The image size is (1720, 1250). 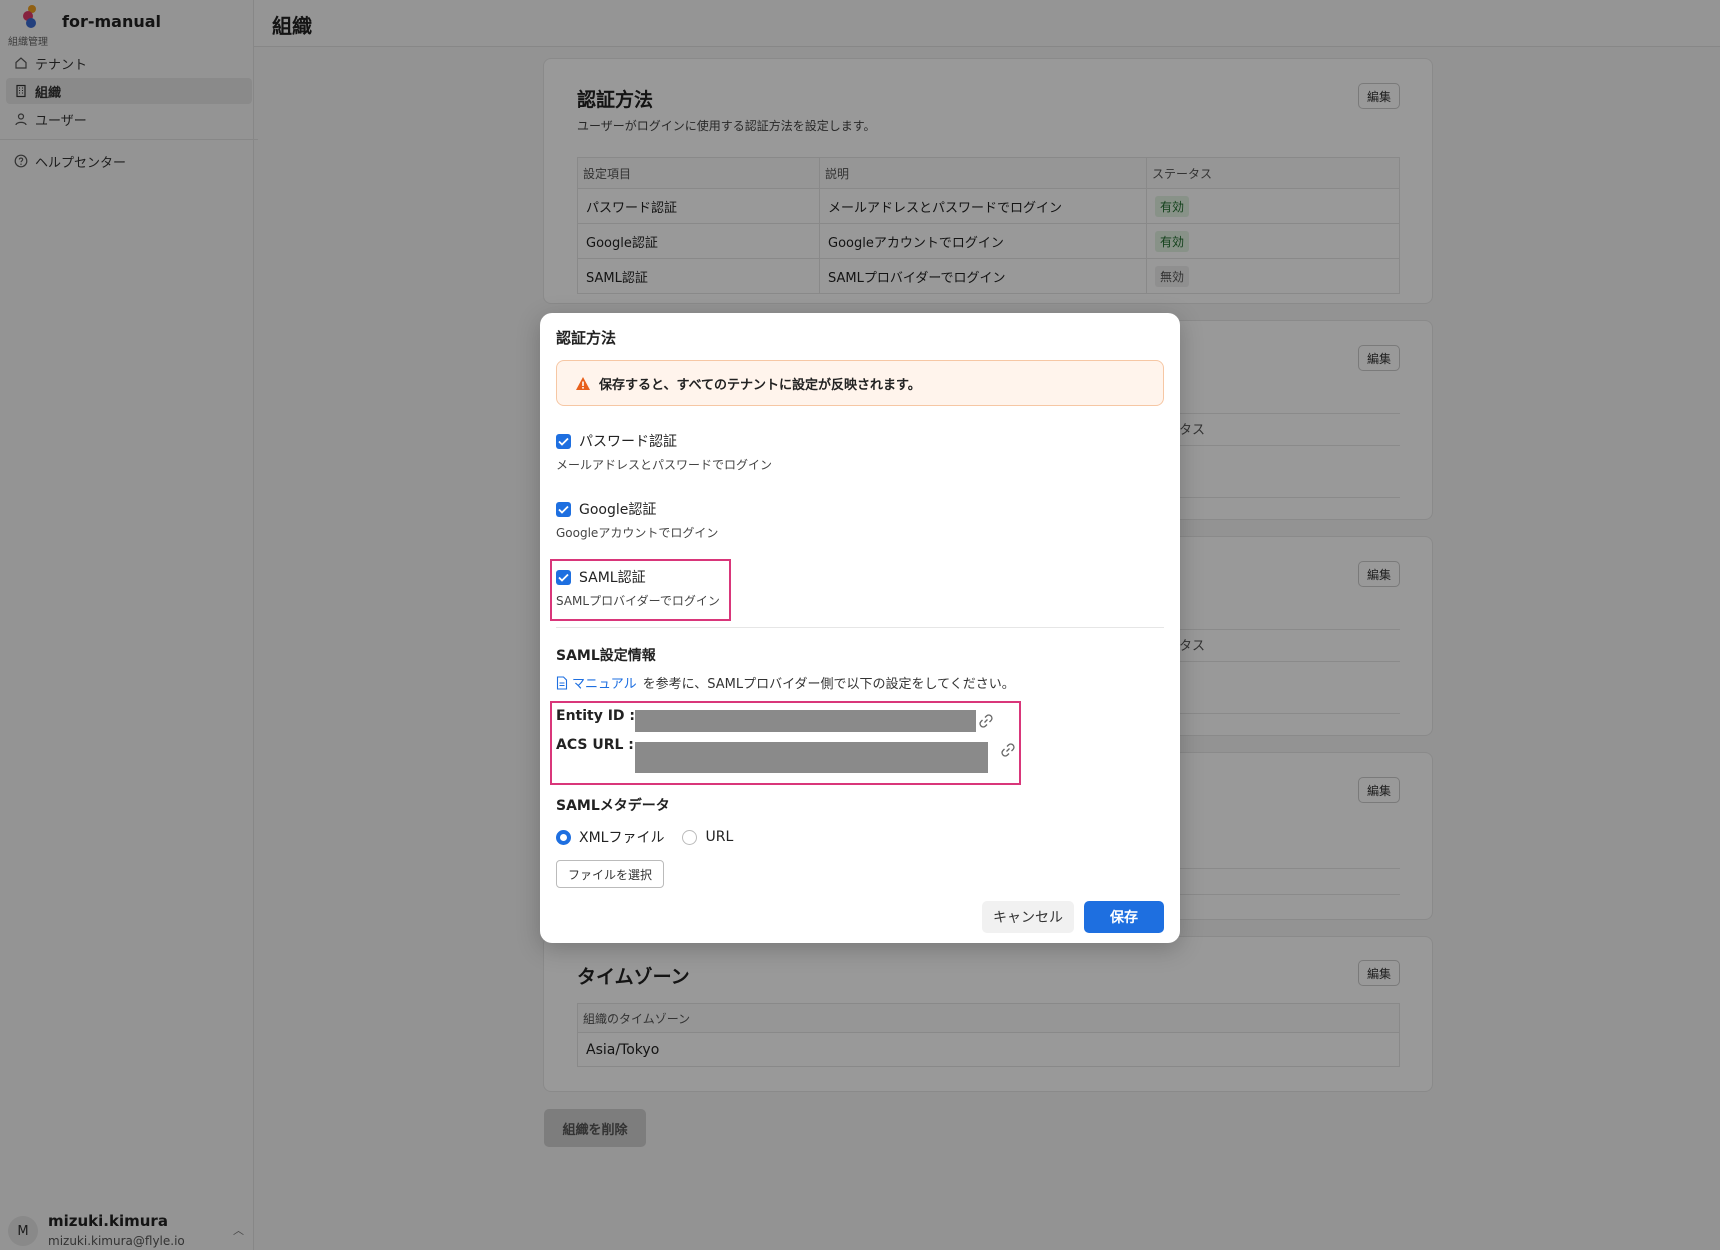 What do you see at coordinates (1124, 917) in the screenshot?
I see `save-button: 保存` at bounding box center [1124, 917].